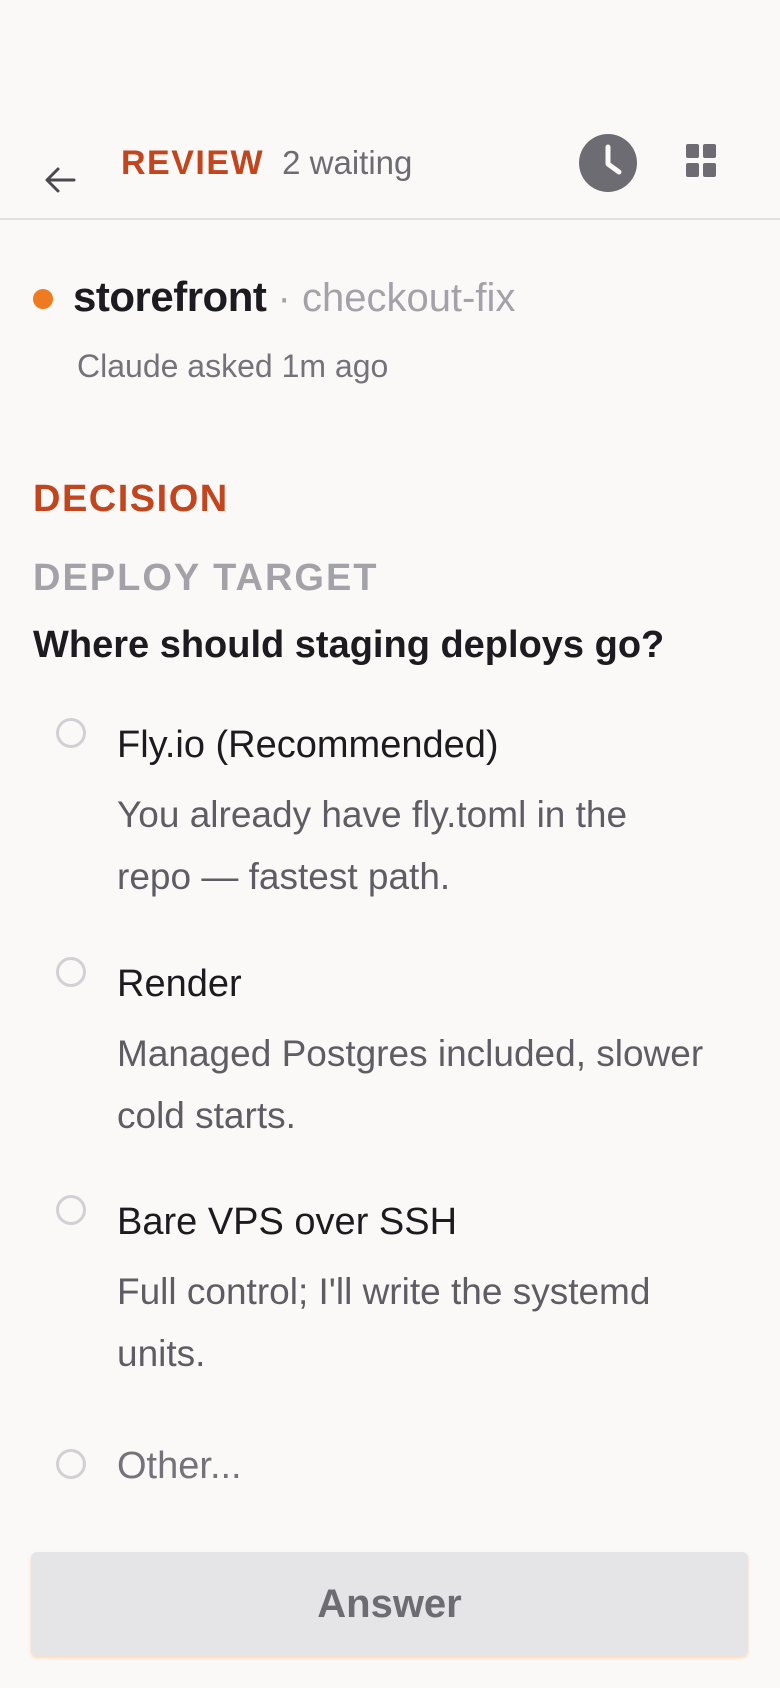  I want to click on status-dot, so click(43, 299).